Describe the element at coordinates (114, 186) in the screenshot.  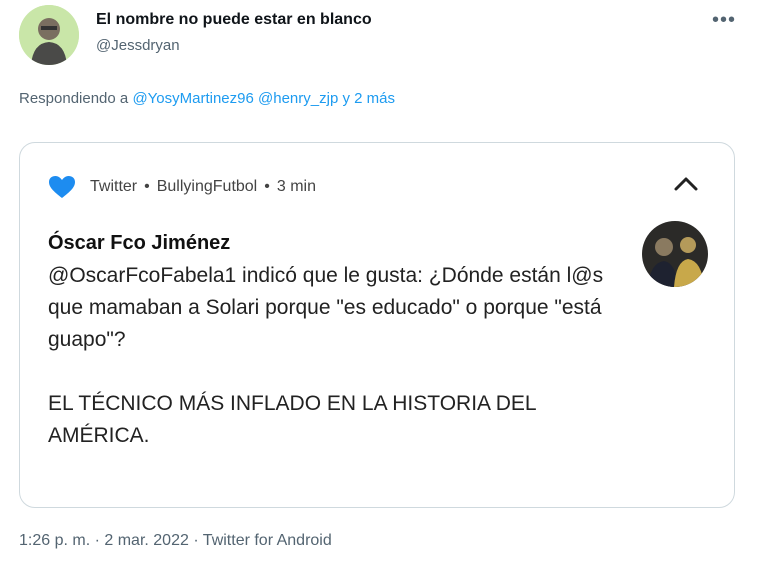
I see `app-name: Twitter` at that location.